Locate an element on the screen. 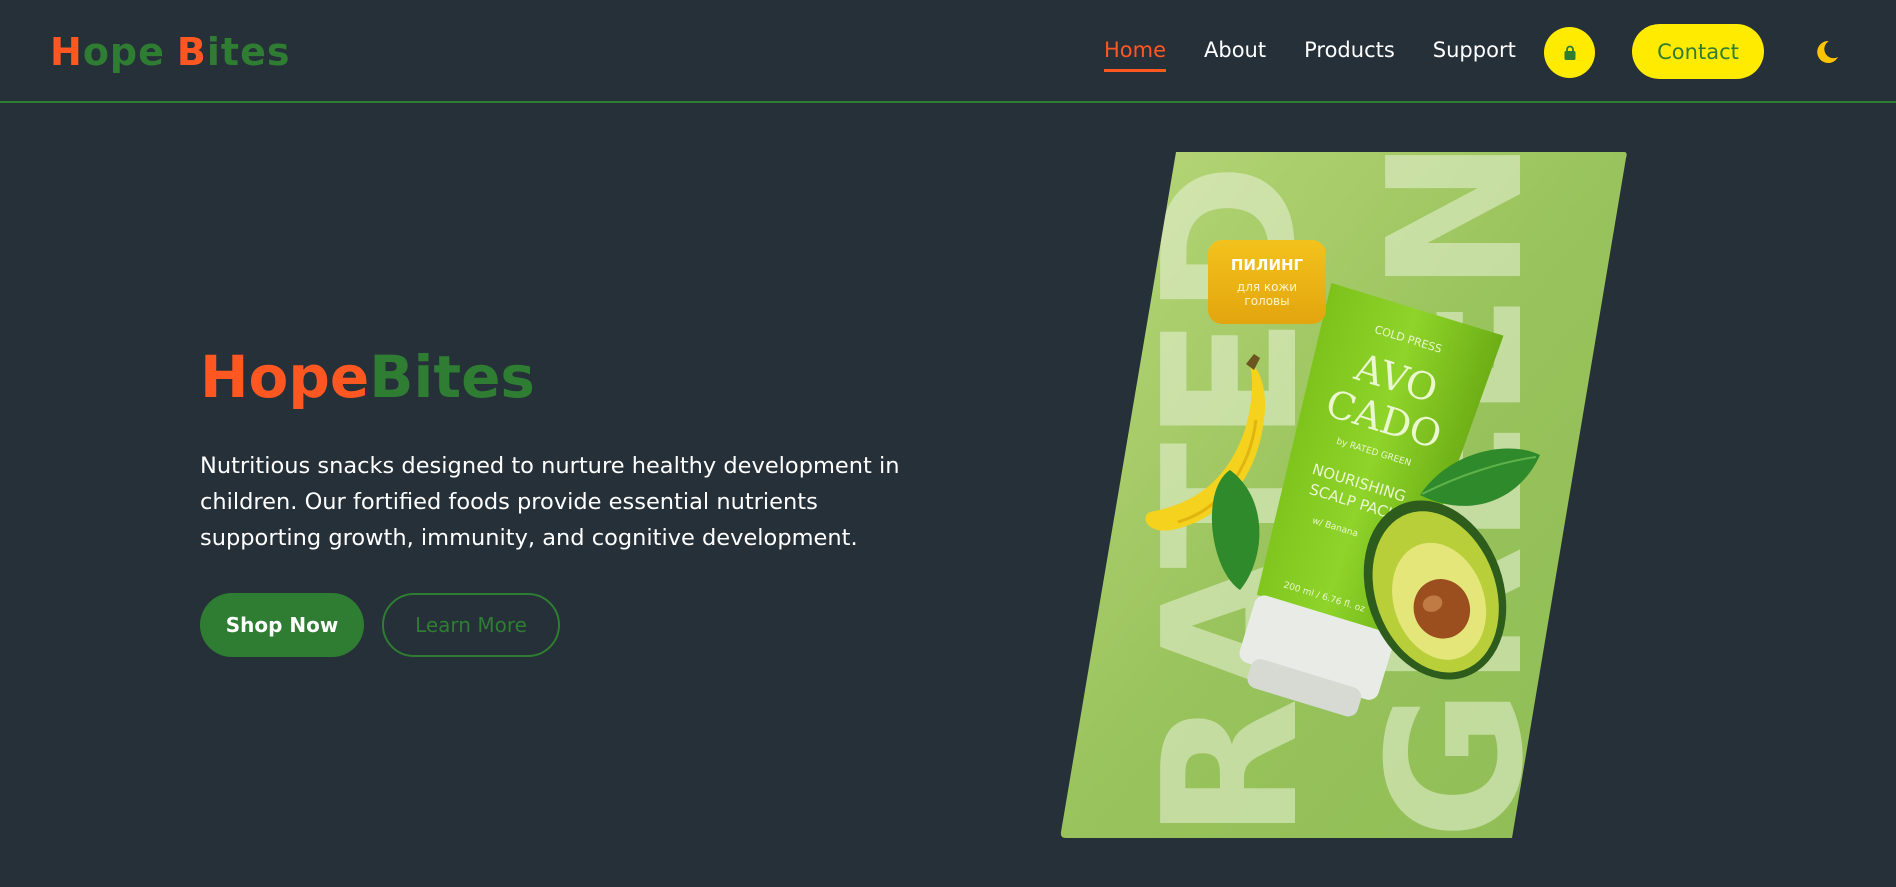  logo-letter-h: H is located at coordinates (66, 52).